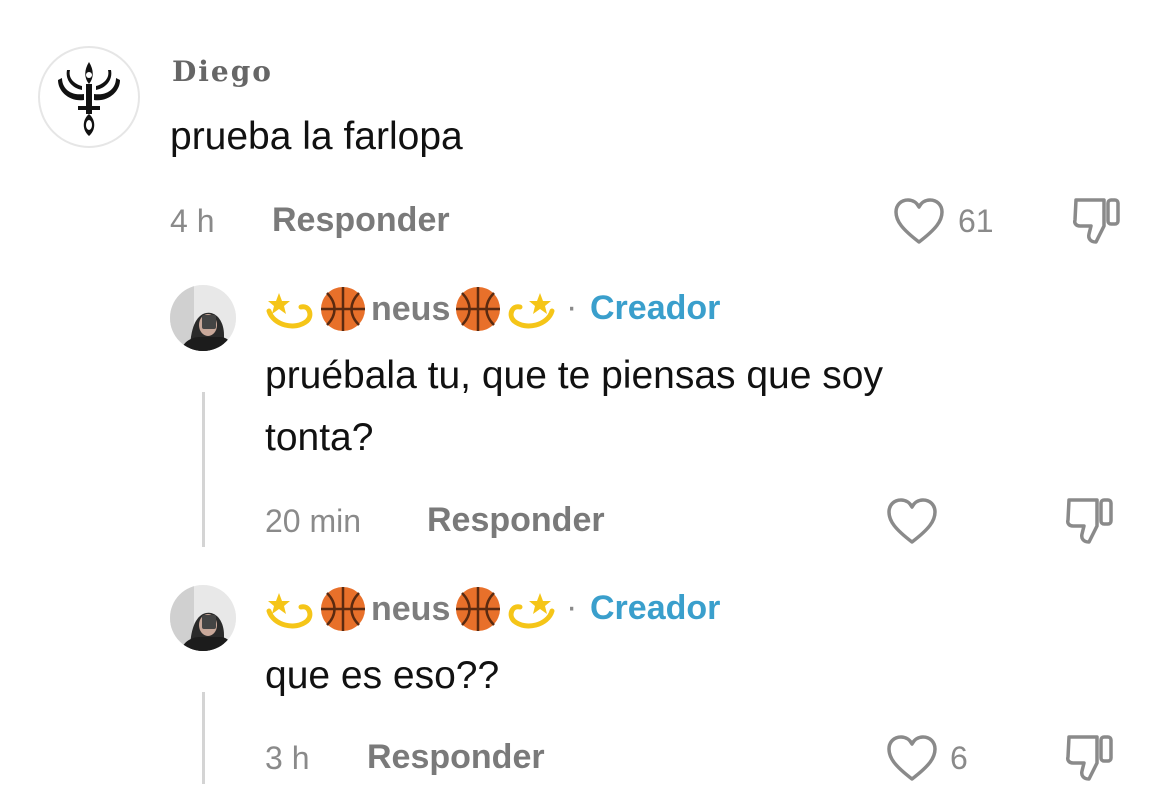 This screenshot has height=810, width=1170. Describe the element at coordinates (313, 521) in the screenshot. I see `reply-time: 20 min` at that location.